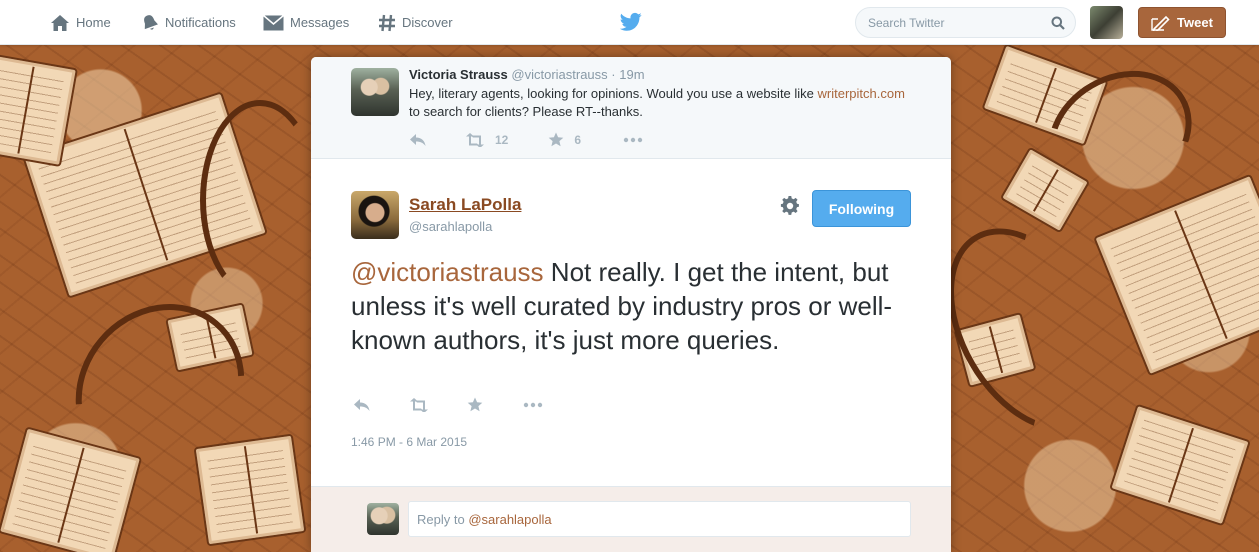 This screenshot has height=552, width=1259. Describe the element at coordinates (409, 442) in the screenshot. I see `tweet-timestamp: 1:46 PM - 6 Mar 2015` at that location.